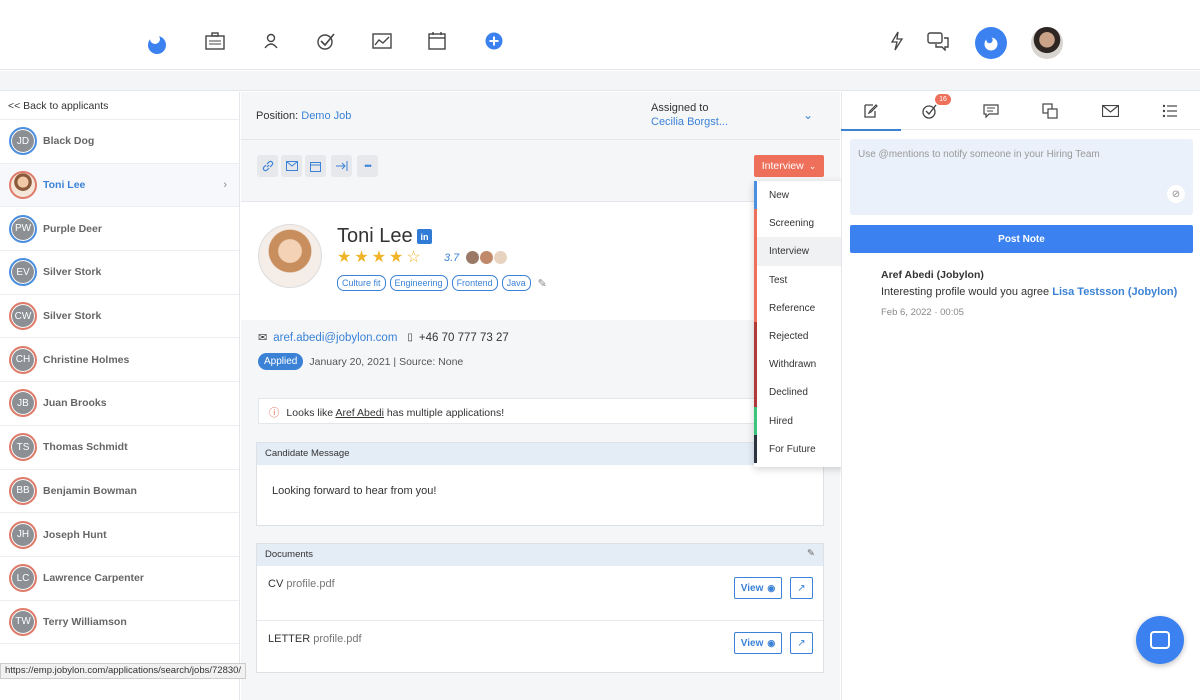 This screenshot has height=700, width=1200. Describe the element at coordinates (23, 534) in the screenshot. I see `avatar: JH` at that location.